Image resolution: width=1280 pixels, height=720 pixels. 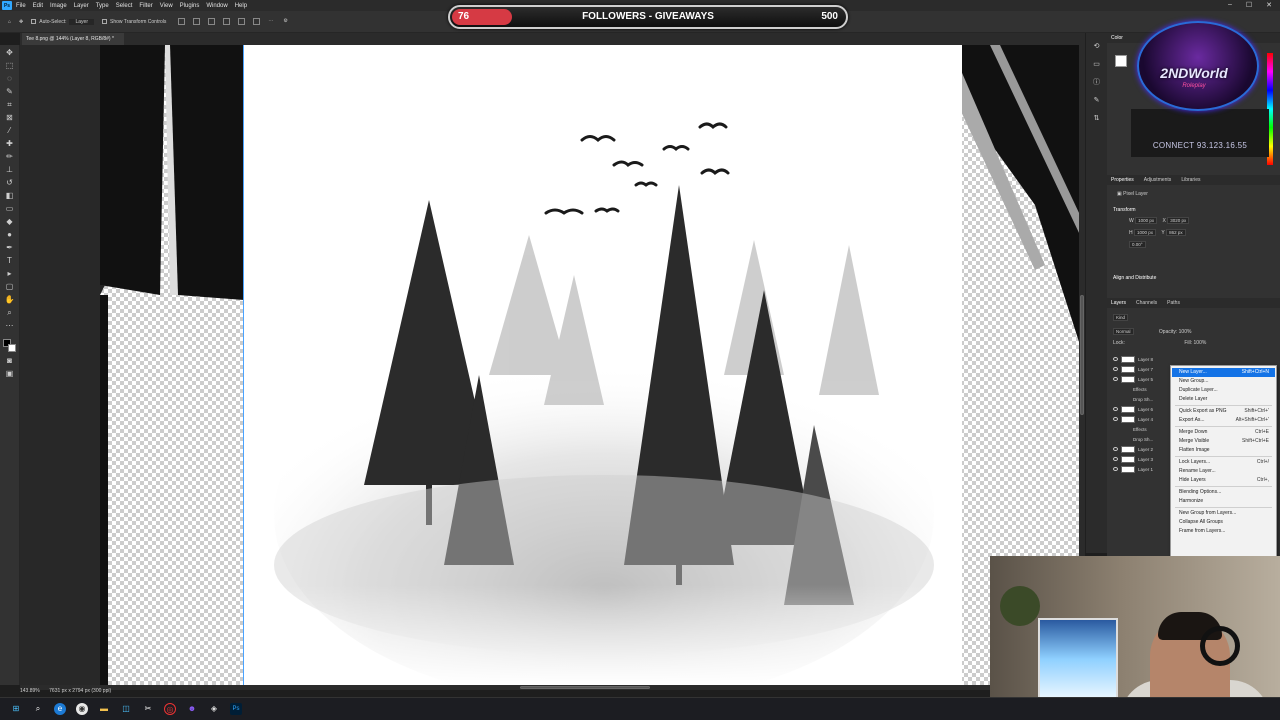 What do you see at coordinates (1200, 343) in the screenshot?
I see `fill-value: 100%` at bounding box center [1200, 343].